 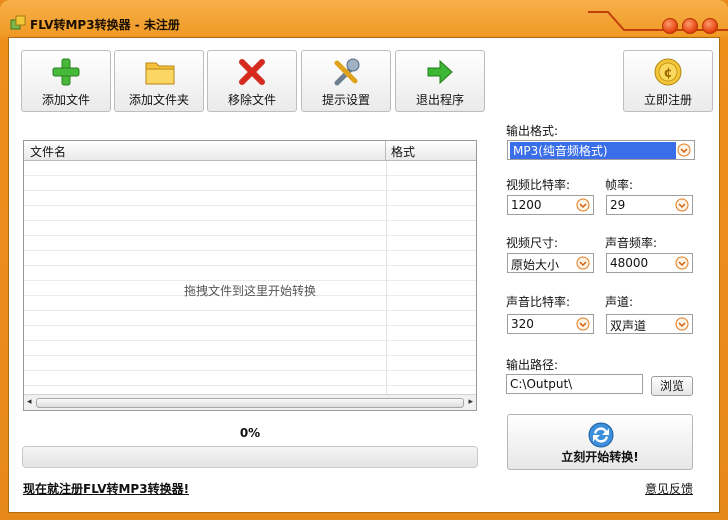 What do you see at coordinates (385, 150) in the screenshot?
I see `column-divider` at bounding box center [385, 150].